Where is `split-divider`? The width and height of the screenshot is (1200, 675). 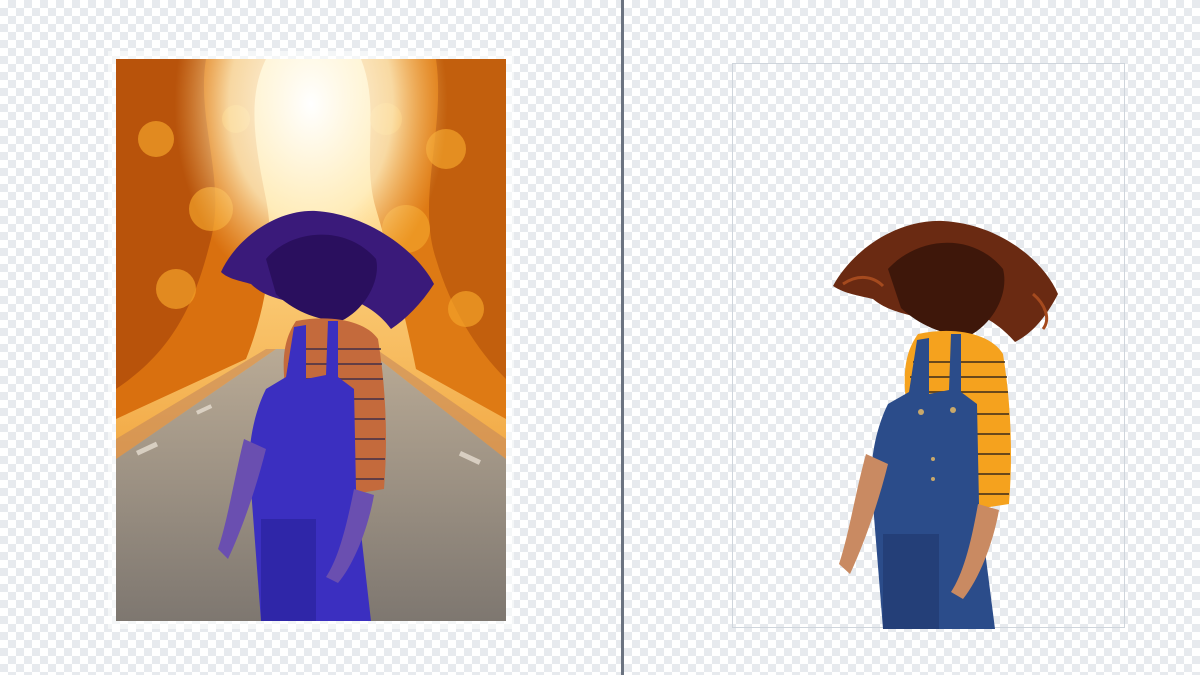
split-divider is located at coordinates (622, 337).